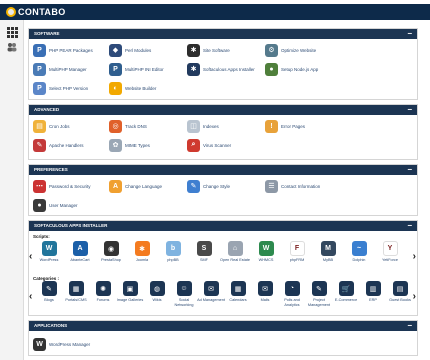 Image resolution: width=430 pixels, height=360 pixels. Describe the element at coordinates (390, 260) in the screenshot. I see `app-label: YetiForce` at that location.